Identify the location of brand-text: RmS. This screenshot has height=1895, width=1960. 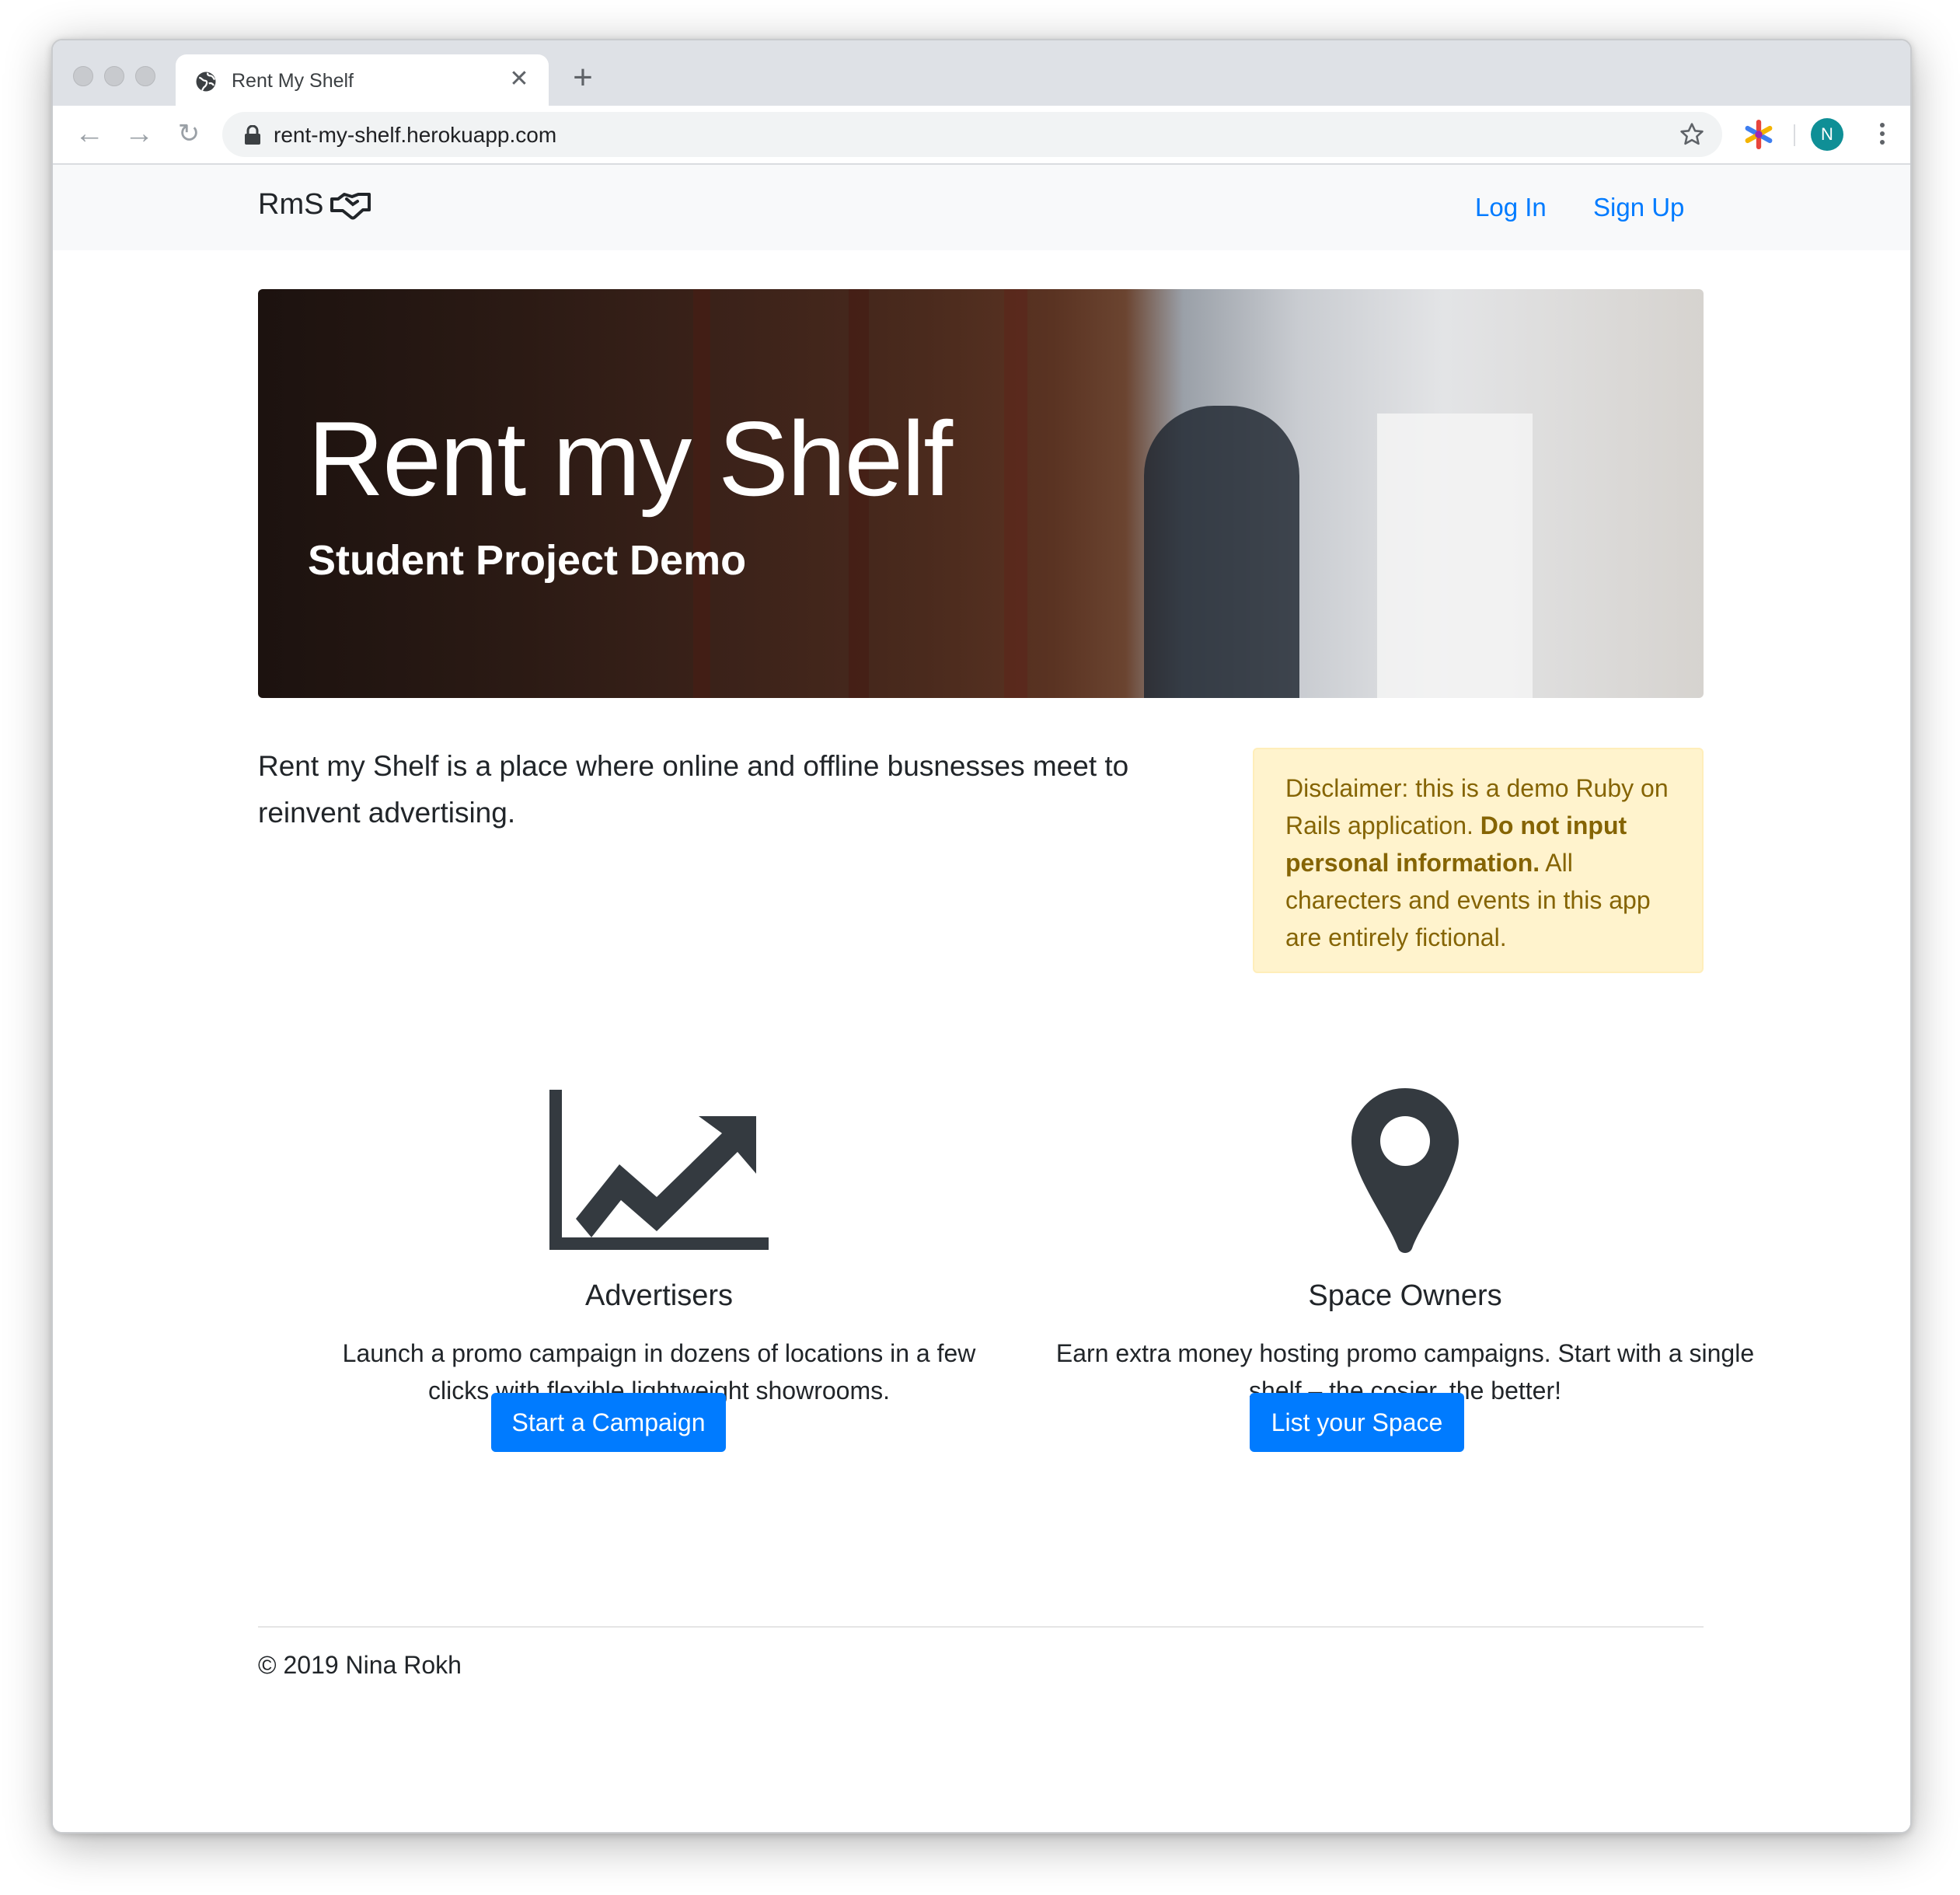
(291, 204).